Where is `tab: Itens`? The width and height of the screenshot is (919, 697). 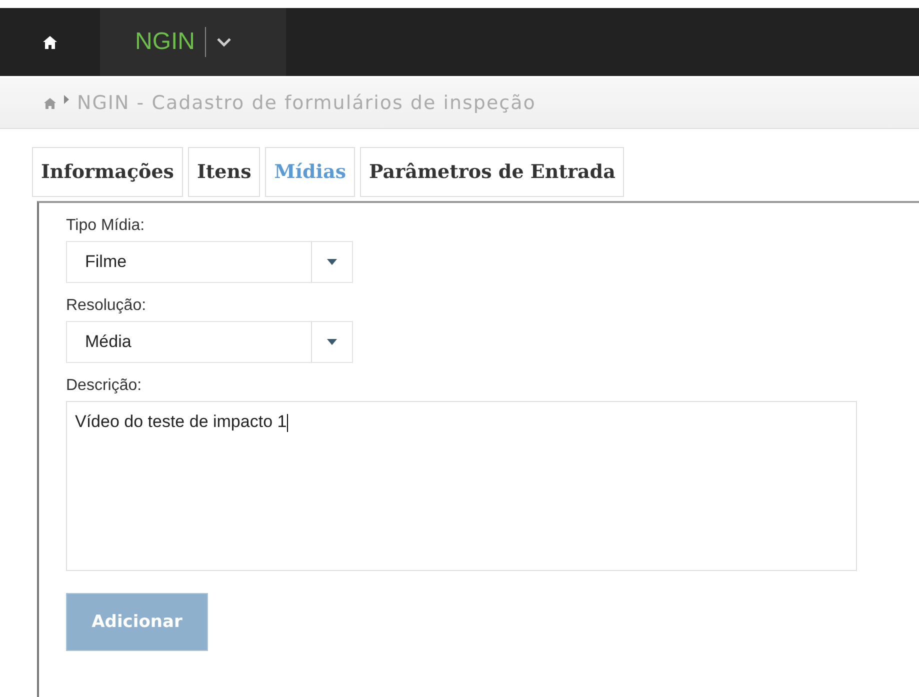
tab: Itens is located at coordinates (224, 172).